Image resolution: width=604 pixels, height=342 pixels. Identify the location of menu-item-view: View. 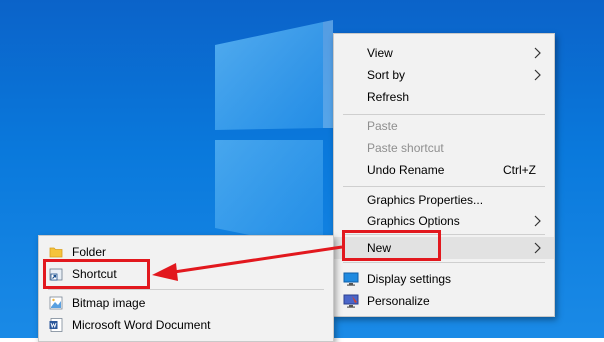
(444, 53).